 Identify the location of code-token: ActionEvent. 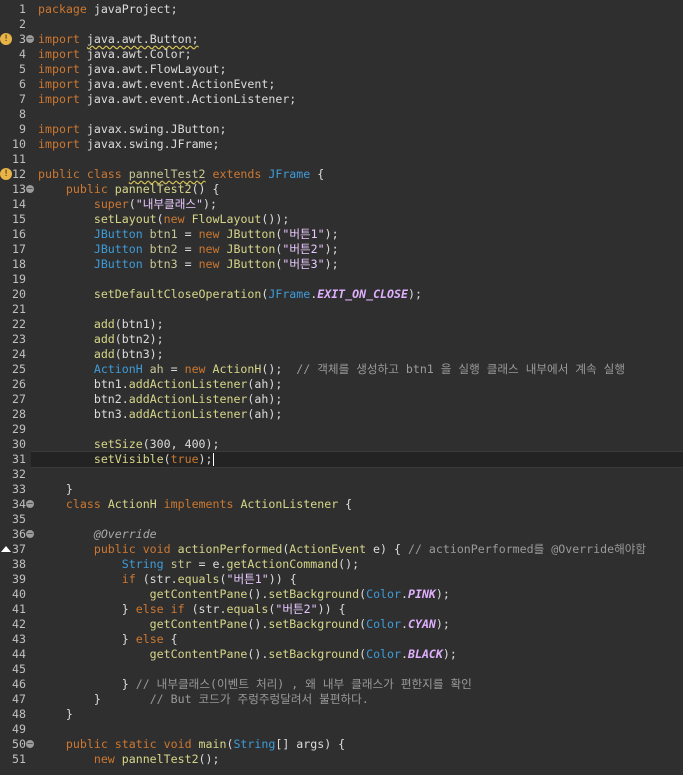
(328, 549).